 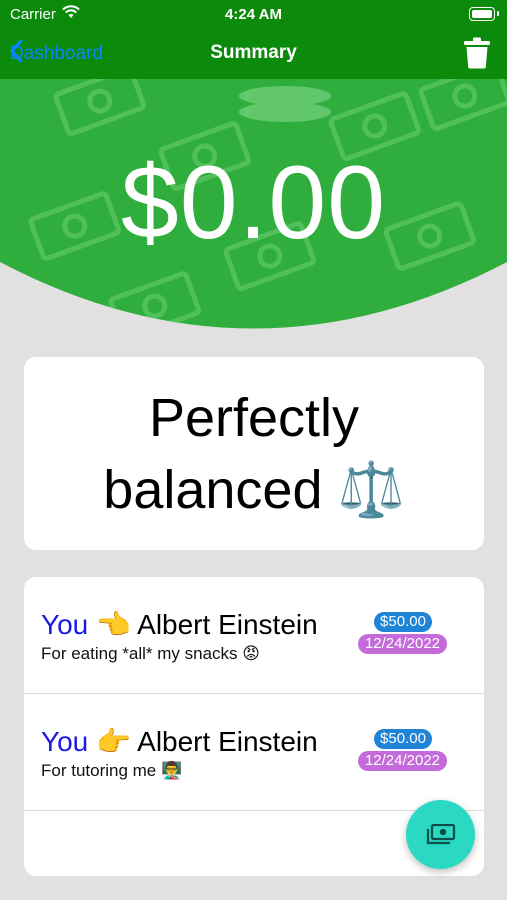 I want to click on page-title: Summary, so click(x=253, y=52).